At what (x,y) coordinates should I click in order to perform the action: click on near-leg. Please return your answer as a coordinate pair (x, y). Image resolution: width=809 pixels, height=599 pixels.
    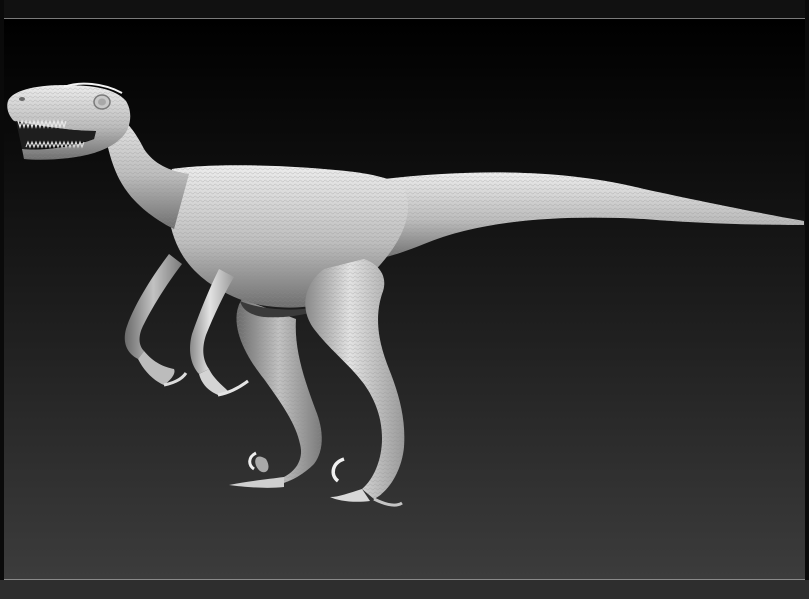
    Looking at the image, I should click on (355, 383).